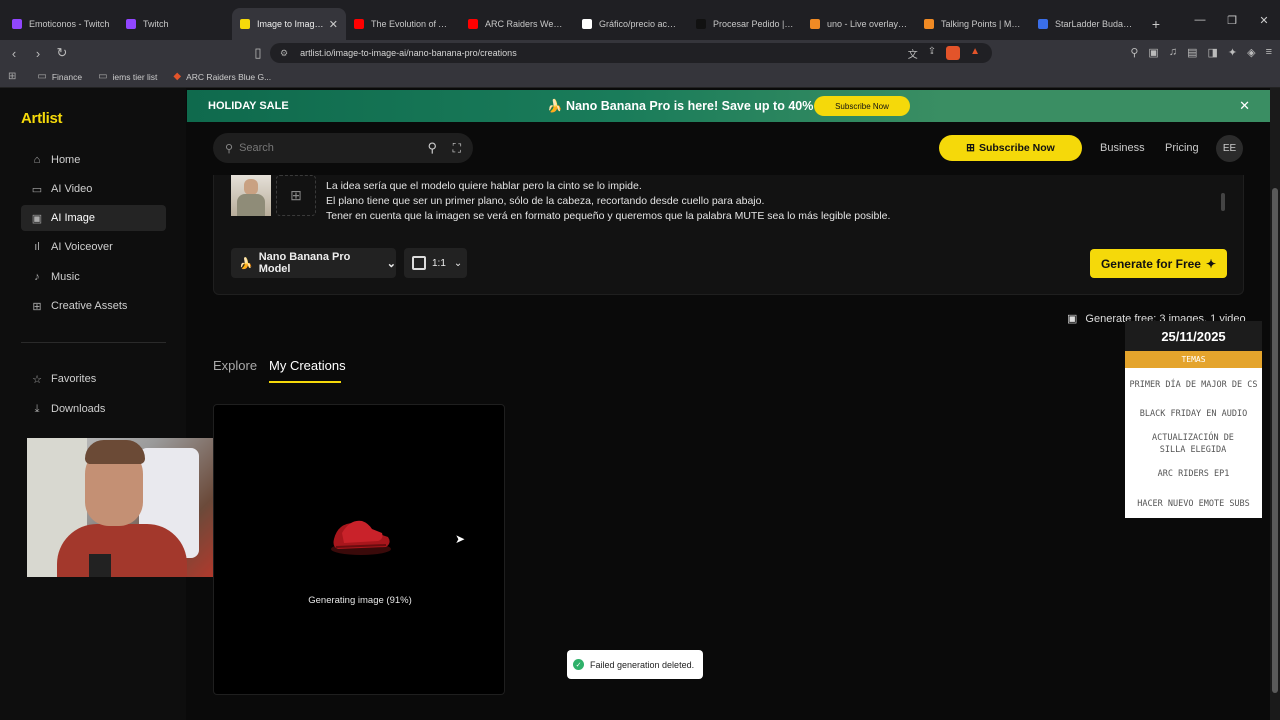 The image size is (1280, 720). I want to click on image-icon: ▣, so click(37, 218).